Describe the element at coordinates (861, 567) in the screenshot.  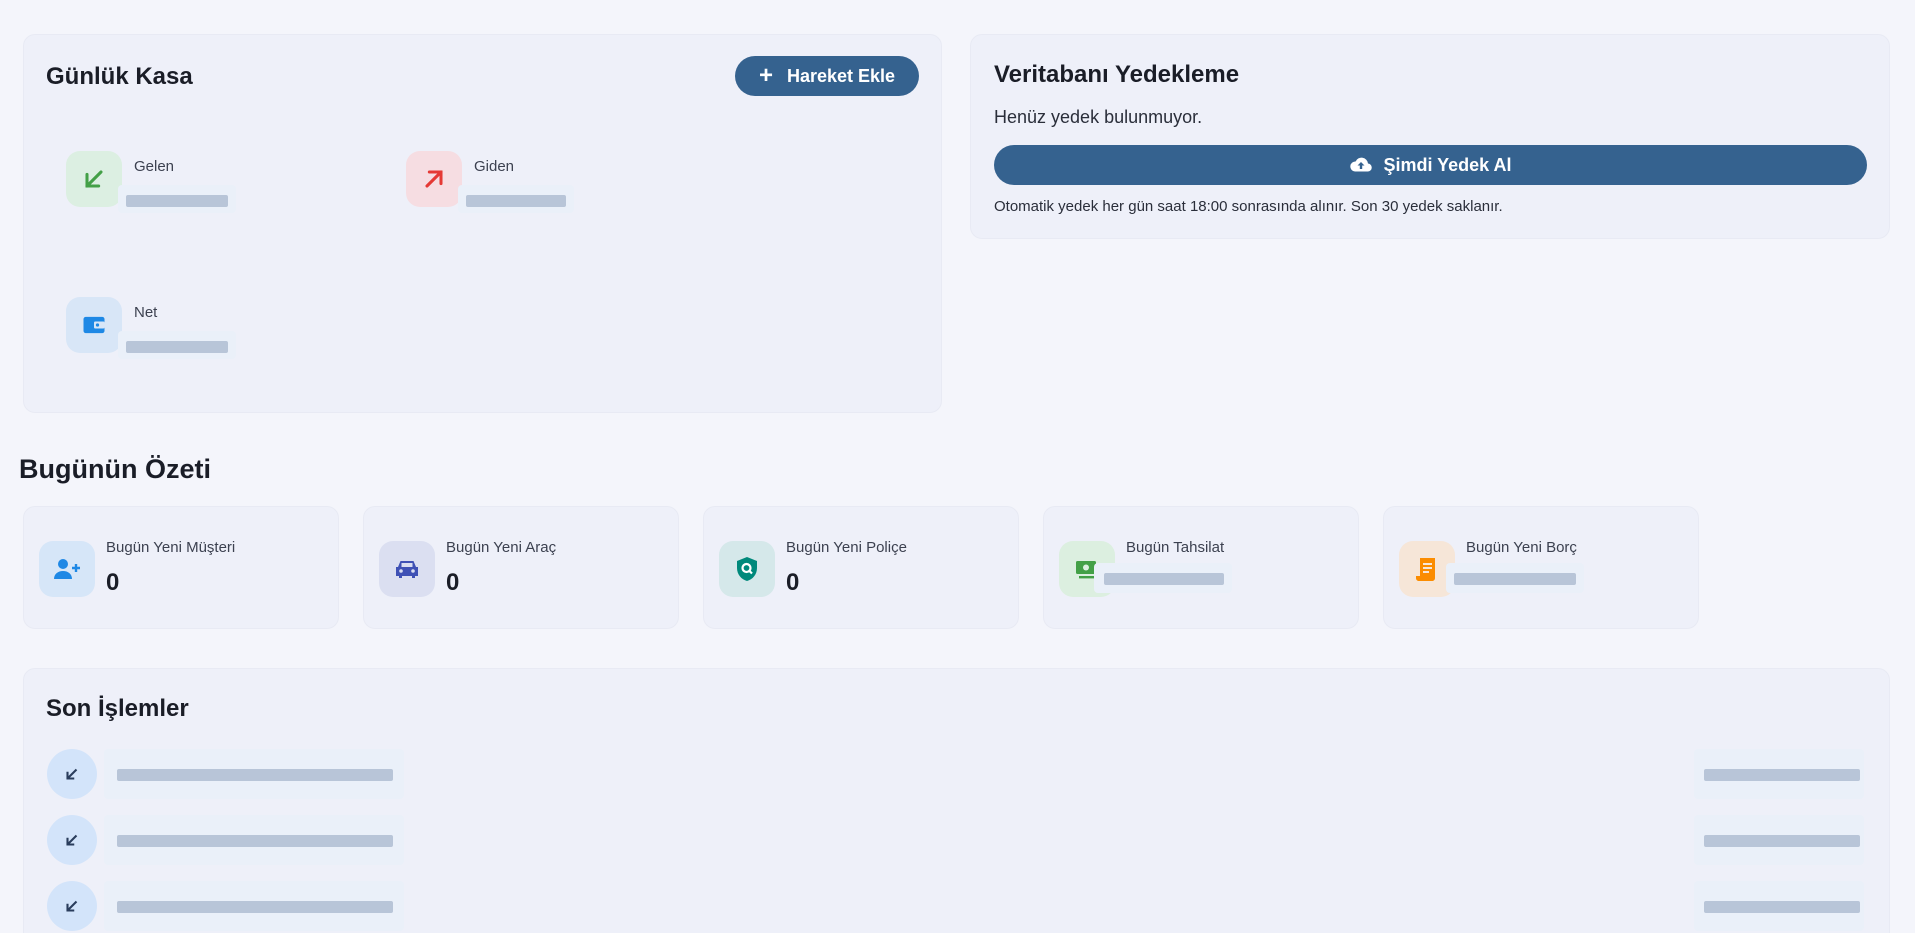
I see `summary-card-new-policy: Bugün Yeni Poliçe 0` at that location.